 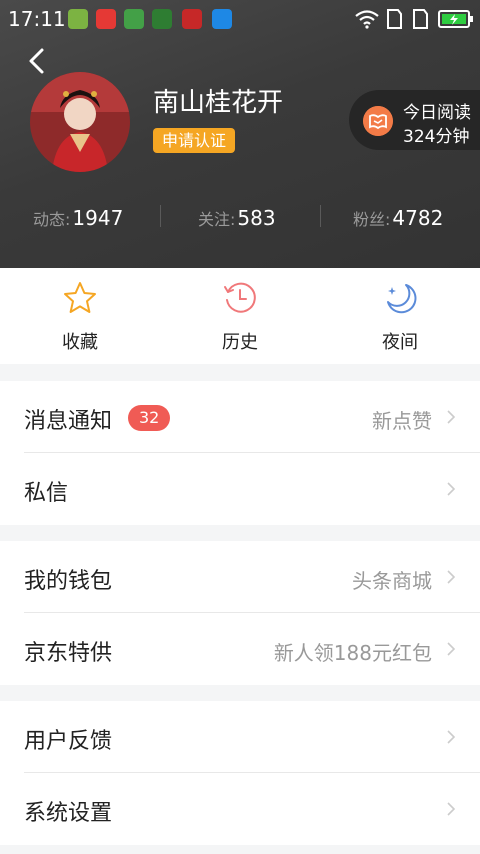 What do you see at coordinates (240, 19) in the screenshot?
I see `status-bar: 17:11` at bounding box center [240, 19].